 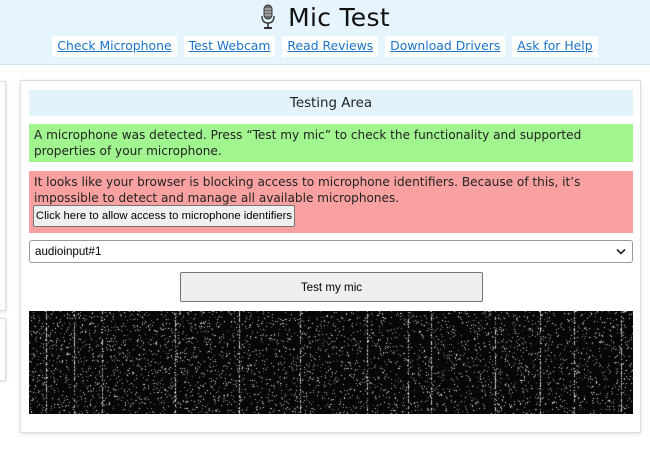 I want to click on nav-link-test-webcam: Test Webcam, so click(x=229, y=46).